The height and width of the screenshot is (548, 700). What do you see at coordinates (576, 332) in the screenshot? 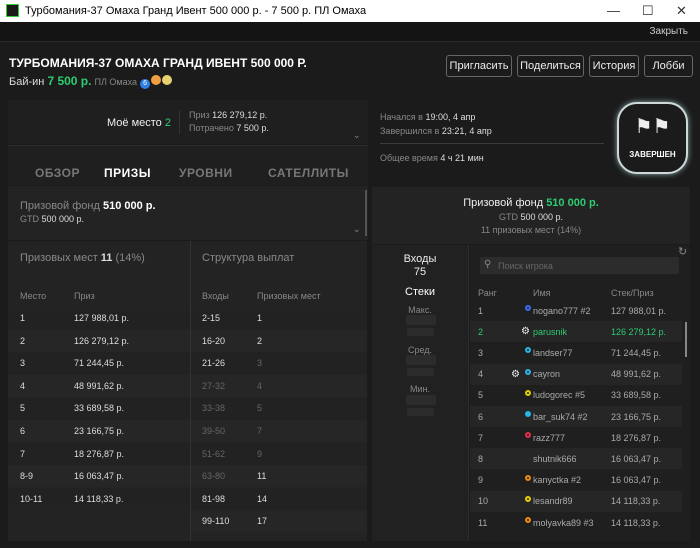
I see `player-row: 2 ⚙ parusnik 126 279,12 р.` at bounding box center [576, 332].